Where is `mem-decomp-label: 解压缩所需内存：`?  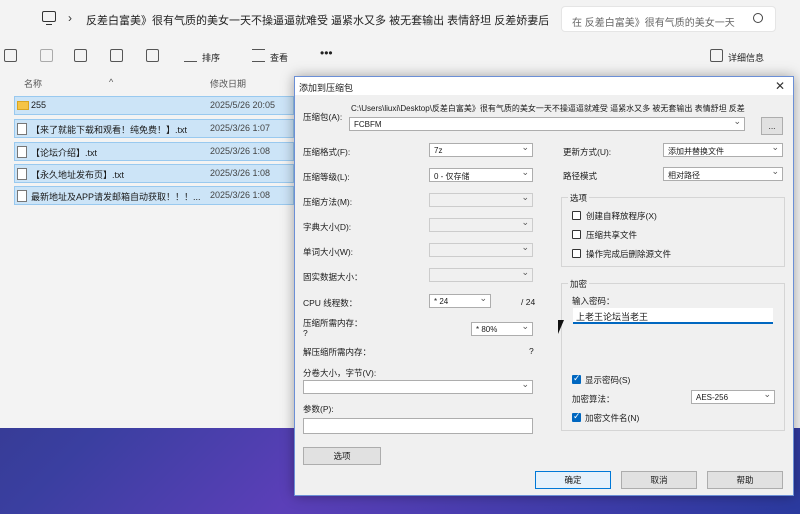 mem-decomp-label: 解压缩所需内存： is located at coordinates (337, 352).